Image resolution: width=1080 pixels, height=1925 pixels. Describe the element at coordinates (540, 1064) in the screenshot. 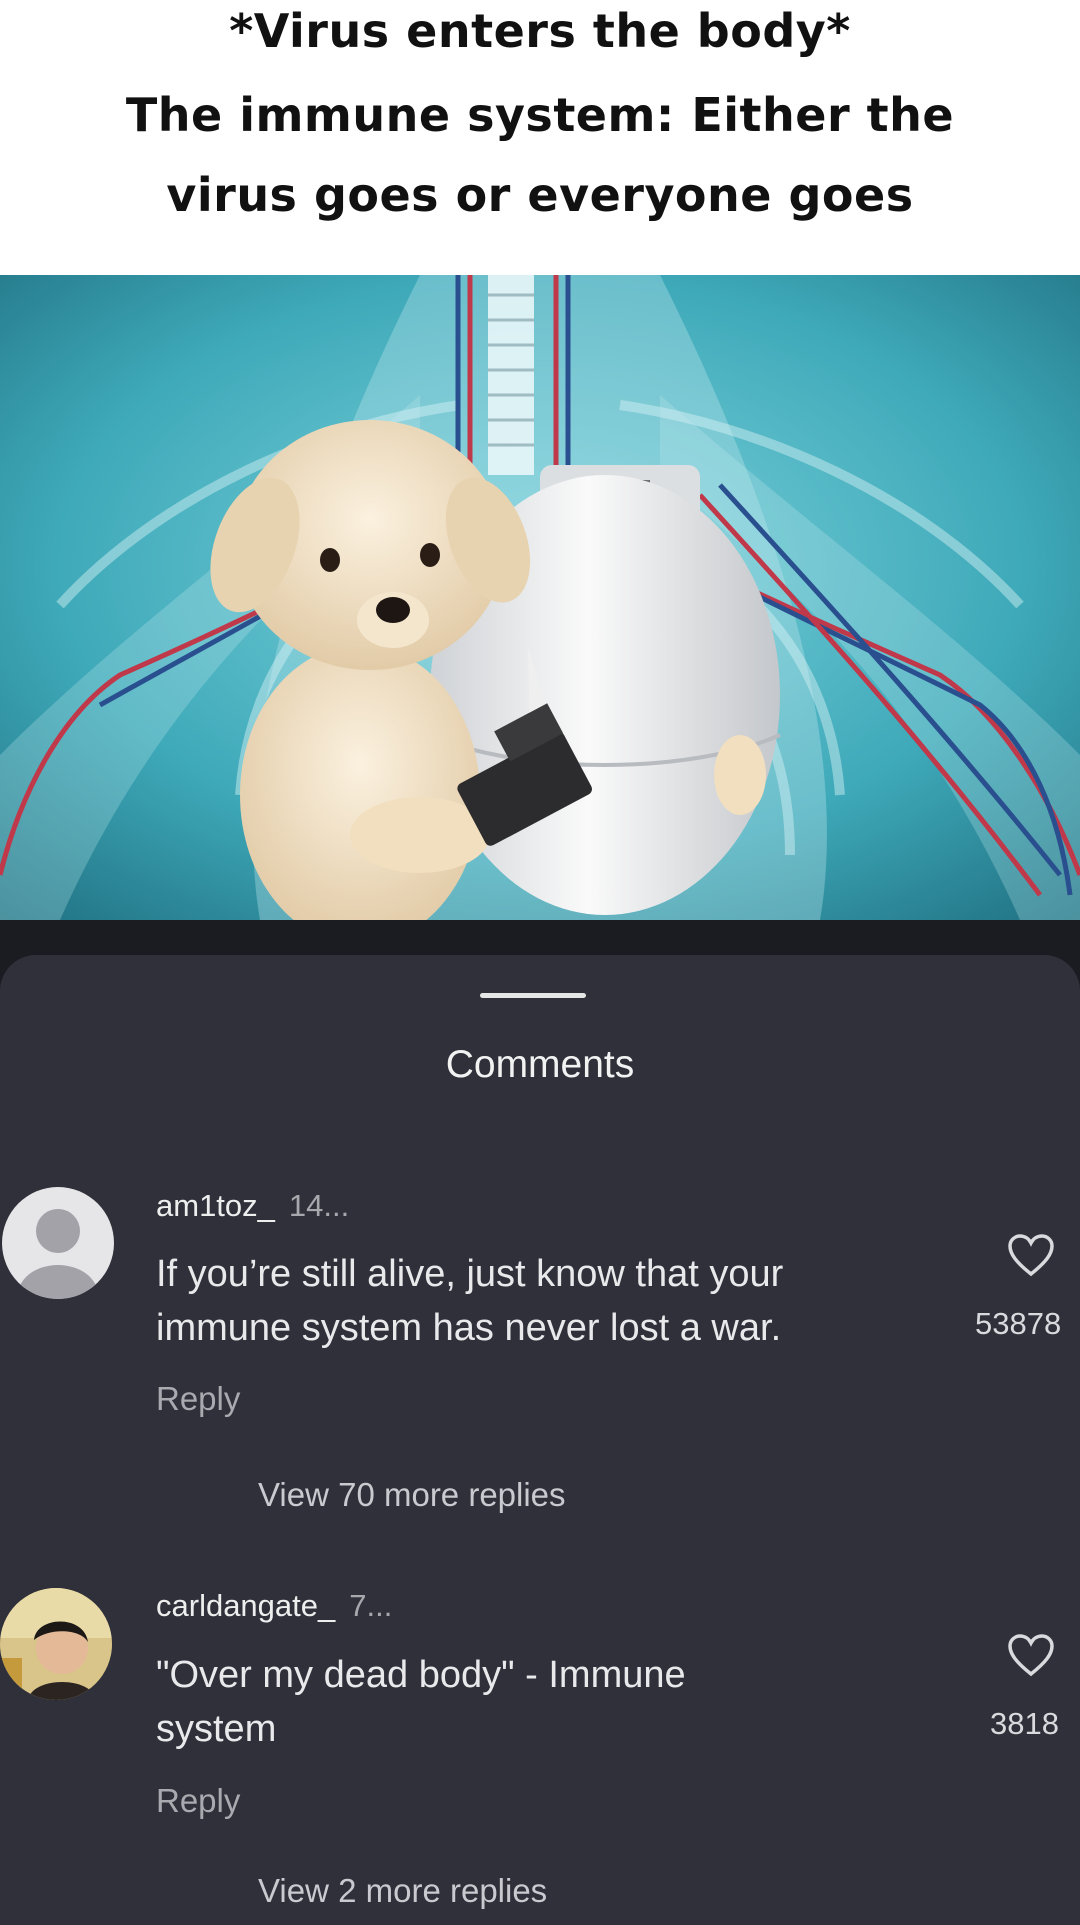

I see `sheet-title: Comments` at that location.